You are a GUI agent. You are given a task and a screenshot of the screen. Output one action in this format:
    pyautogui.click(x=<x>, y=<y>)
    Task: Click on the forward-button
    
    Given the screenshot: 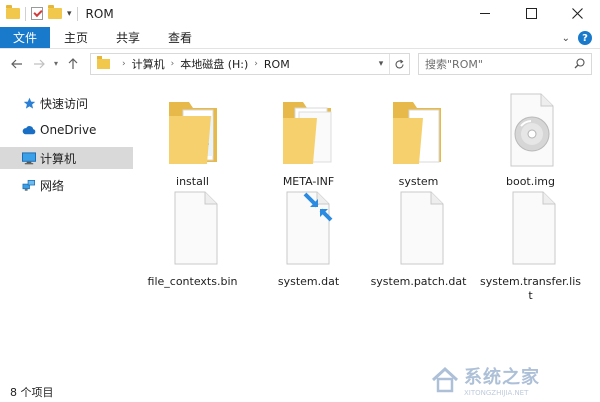 What is the action you would take?
    pyautogui.click(x=39, y=64)
    